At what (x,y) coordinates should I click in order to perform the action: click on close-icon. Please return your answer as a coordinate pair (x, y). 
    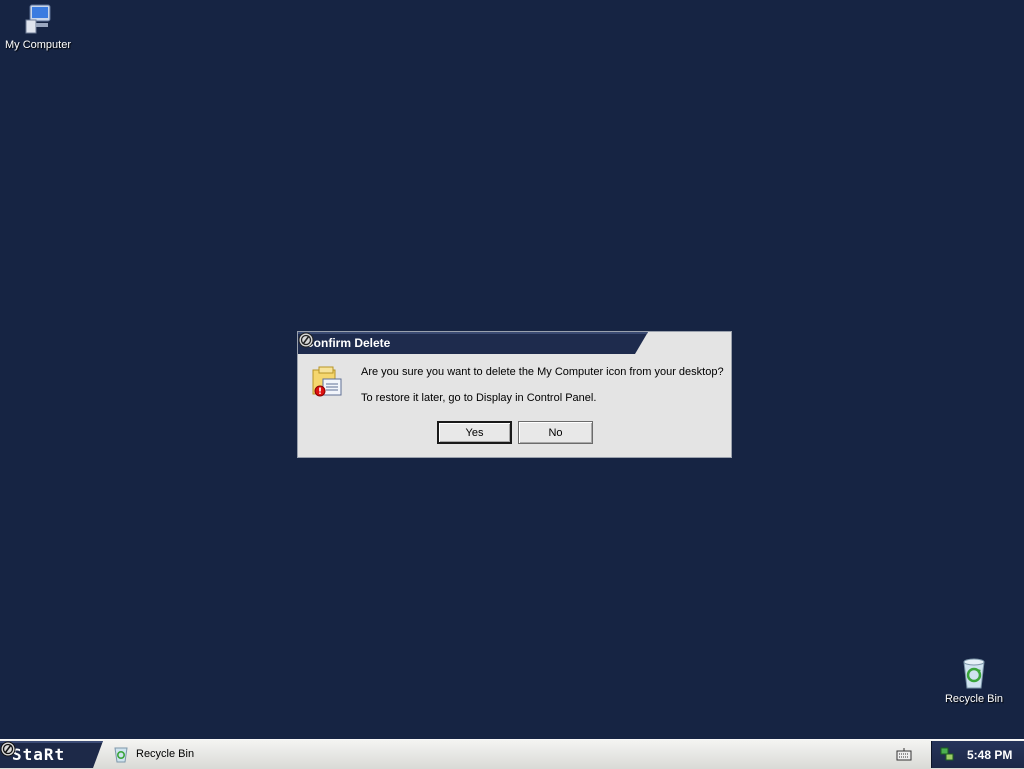
    Looking at the image, I should click on (306, 340).